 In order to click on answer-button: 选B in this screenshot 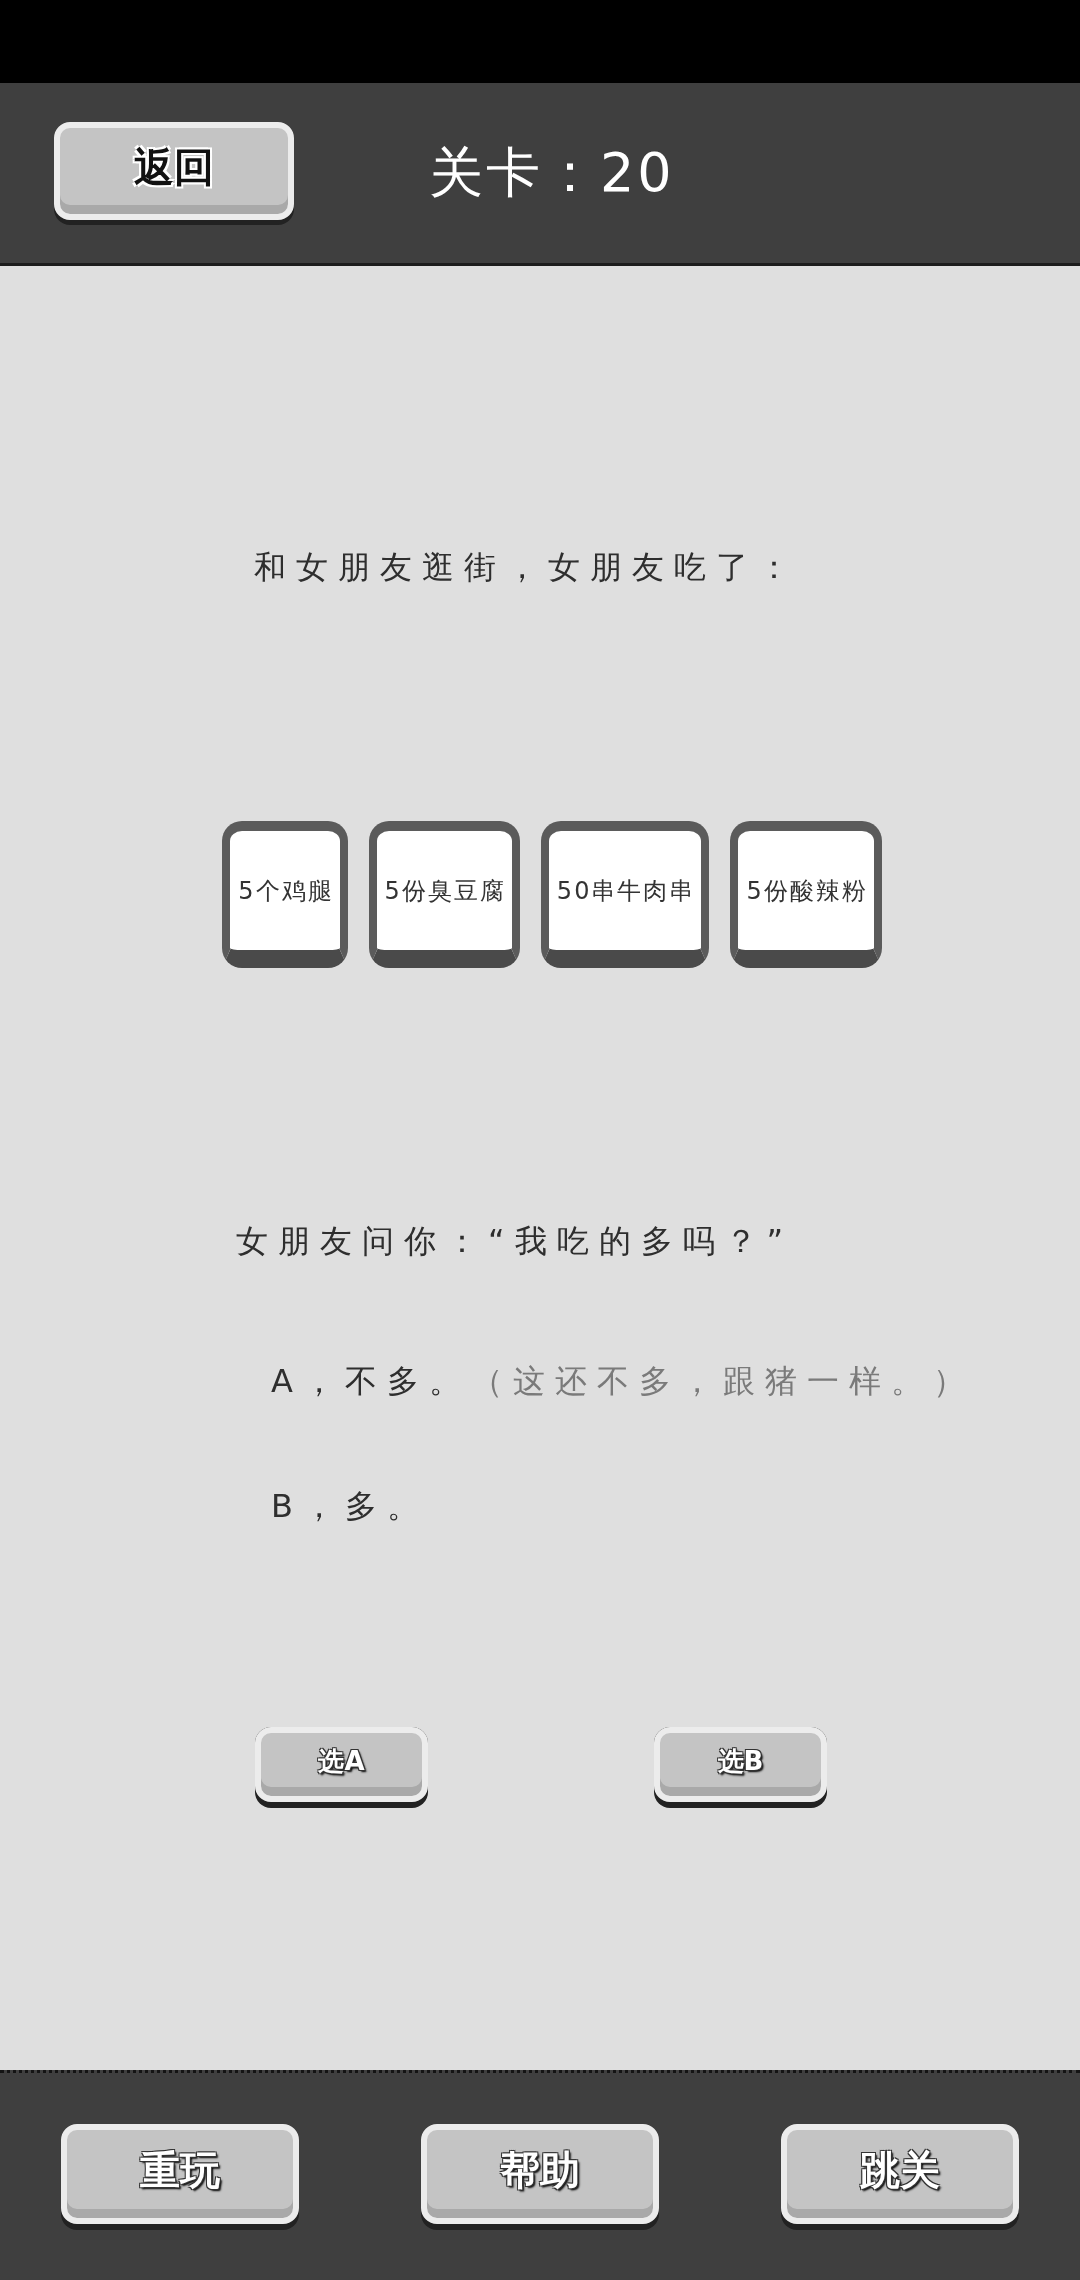, I will do `click(740, 1767)`.